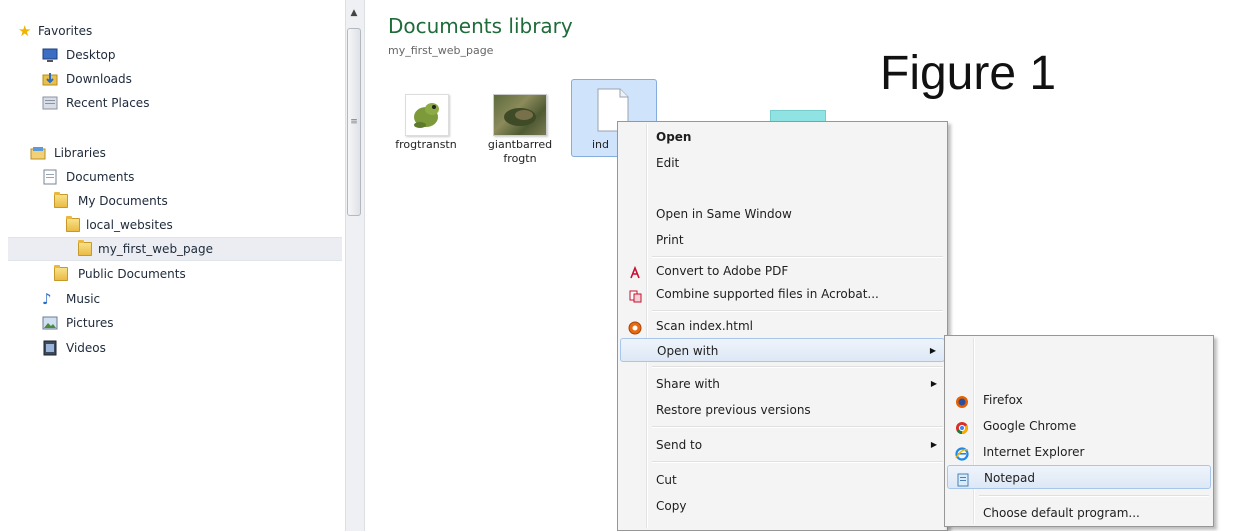 The height and width of the screenshot is (531, 1255). Describe the element at coordinates (132, 274) in the screenshot. I see `nav-public-documents-label: Public Documents` at that location.